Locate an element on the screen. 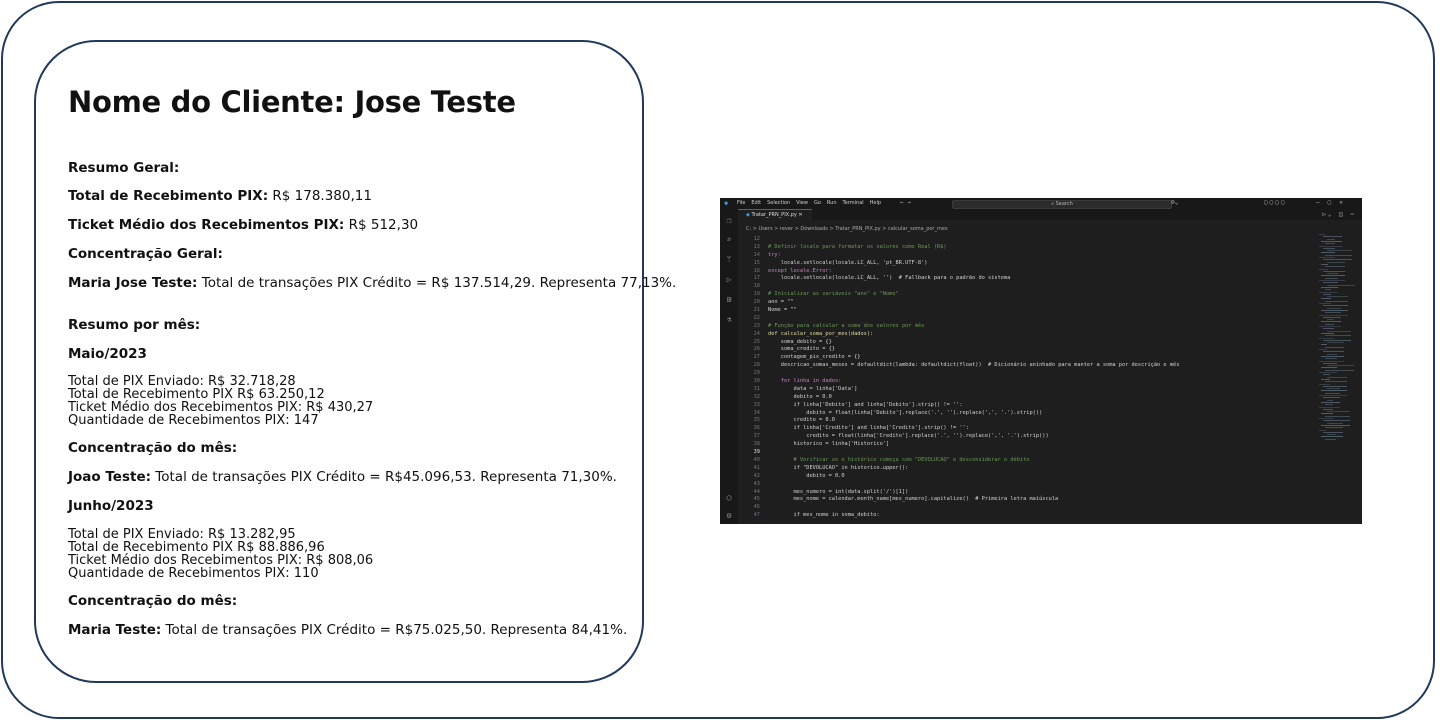 Image resolution: width=1440 pixels, height=723 pixels. search-icon: ⌕ is located at coordinates (729, 240).